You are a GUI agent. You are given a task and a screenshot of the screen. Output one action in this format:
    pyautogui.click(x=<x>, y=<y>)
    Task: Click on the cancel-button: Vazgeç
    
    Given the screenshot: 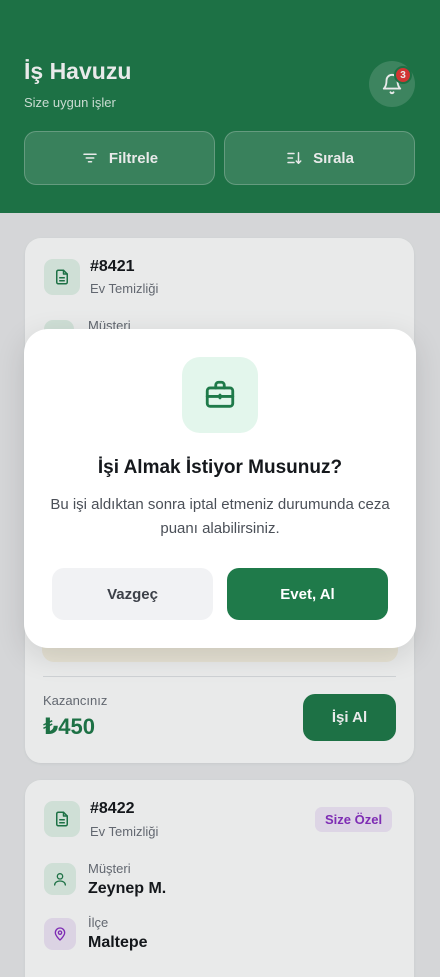 What is the action you would take?
    pyautogui.click(x=132, y=594)
    